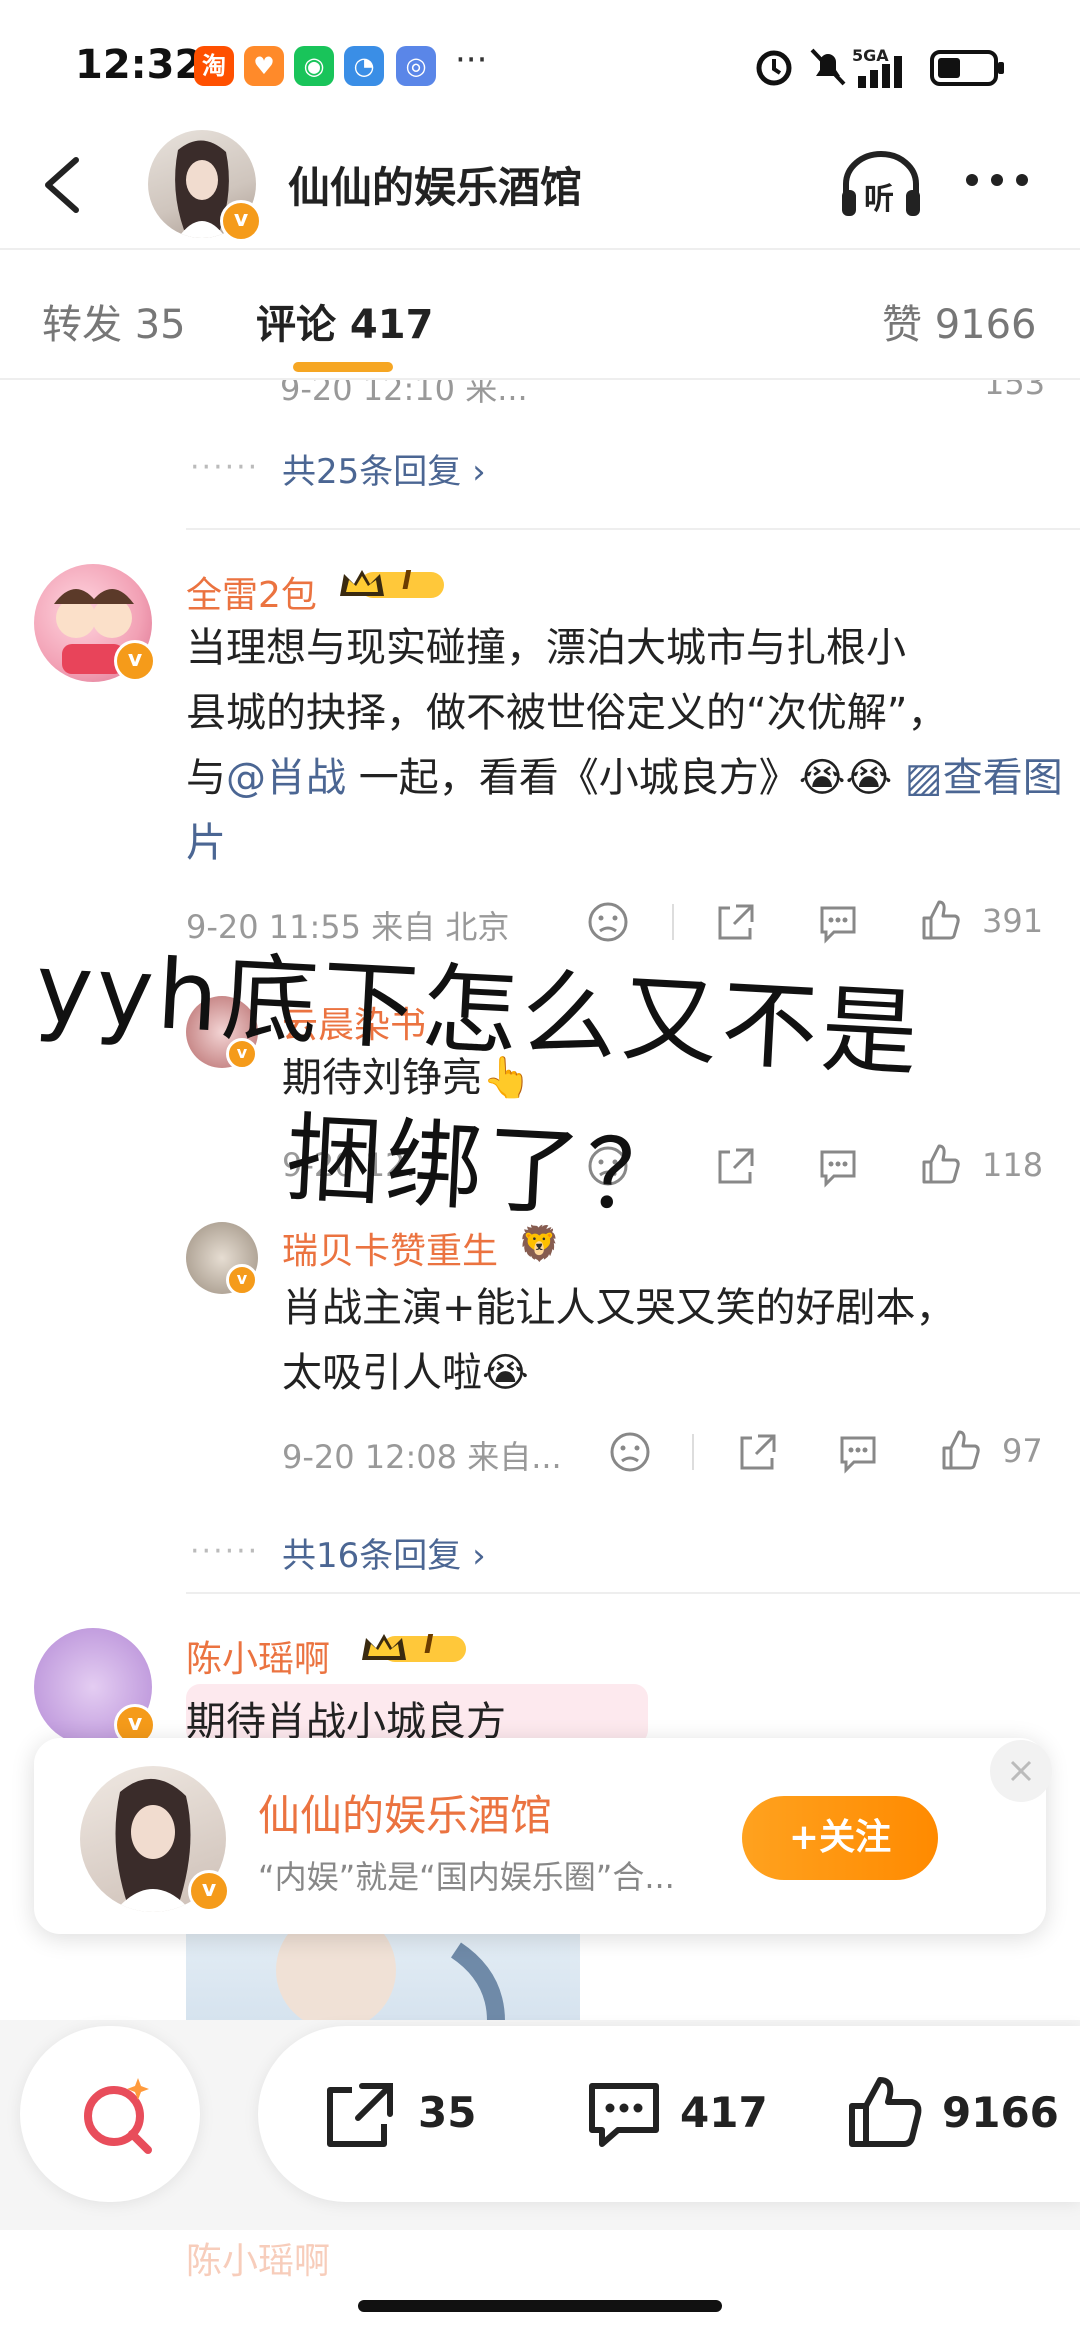 The height and width of the screenshot is (2337, 1080). I want to click on comment-text-line: 县城的抉择，做不被世俗定义的“次优解”，, so click(567, 713).